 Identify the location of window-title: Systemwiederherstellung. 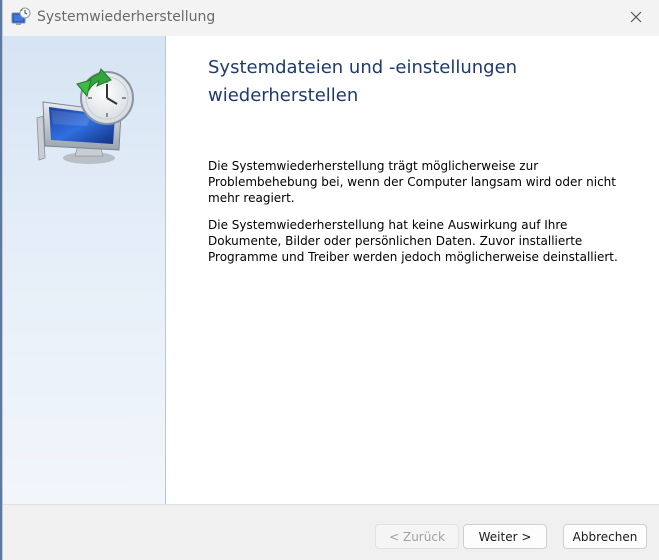
(126, 17).